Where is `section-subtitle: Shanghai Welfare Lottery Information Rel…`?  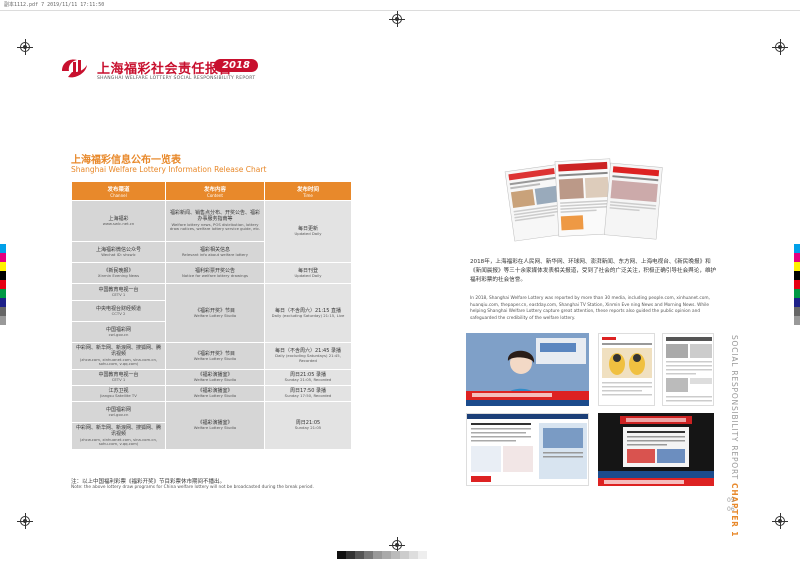 section-subtitle: Shanghai Welfare Lottery Information Rel… is located at coordinates (169, 169).